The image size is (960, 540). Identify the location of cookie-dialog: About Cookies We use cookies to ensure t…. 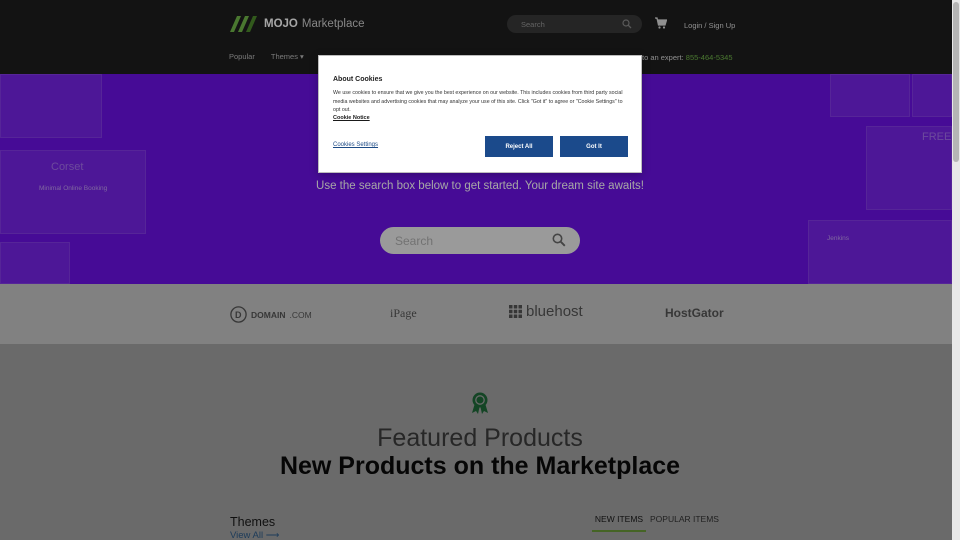
(480, 114).